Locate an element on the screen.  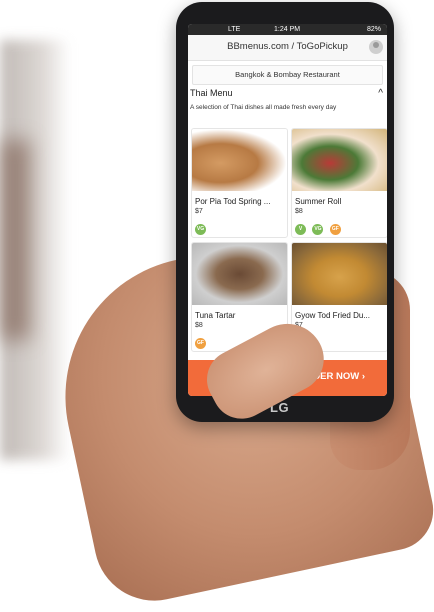
app-bar: BBmenus.com / ToGoPickup is located at coordinates (287, 48).